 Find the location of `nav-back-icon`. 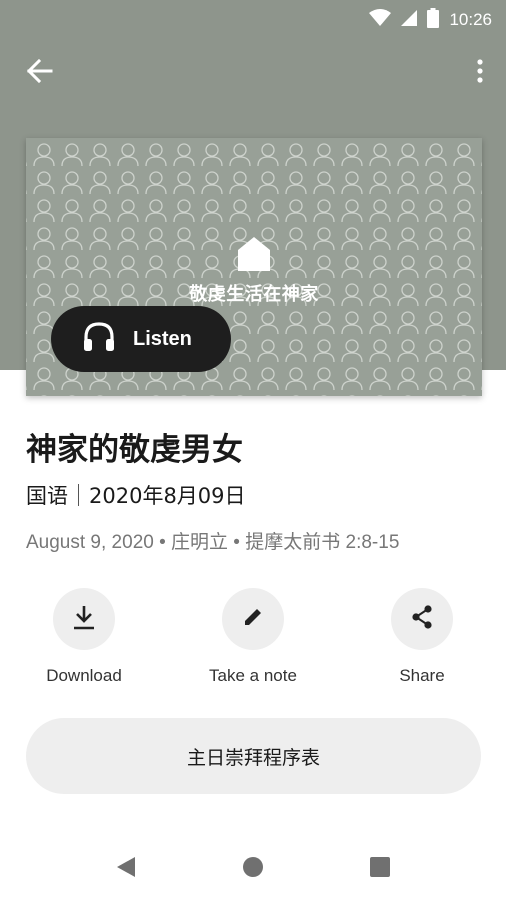

nav-back-icon is located at coordinates (126, 869).